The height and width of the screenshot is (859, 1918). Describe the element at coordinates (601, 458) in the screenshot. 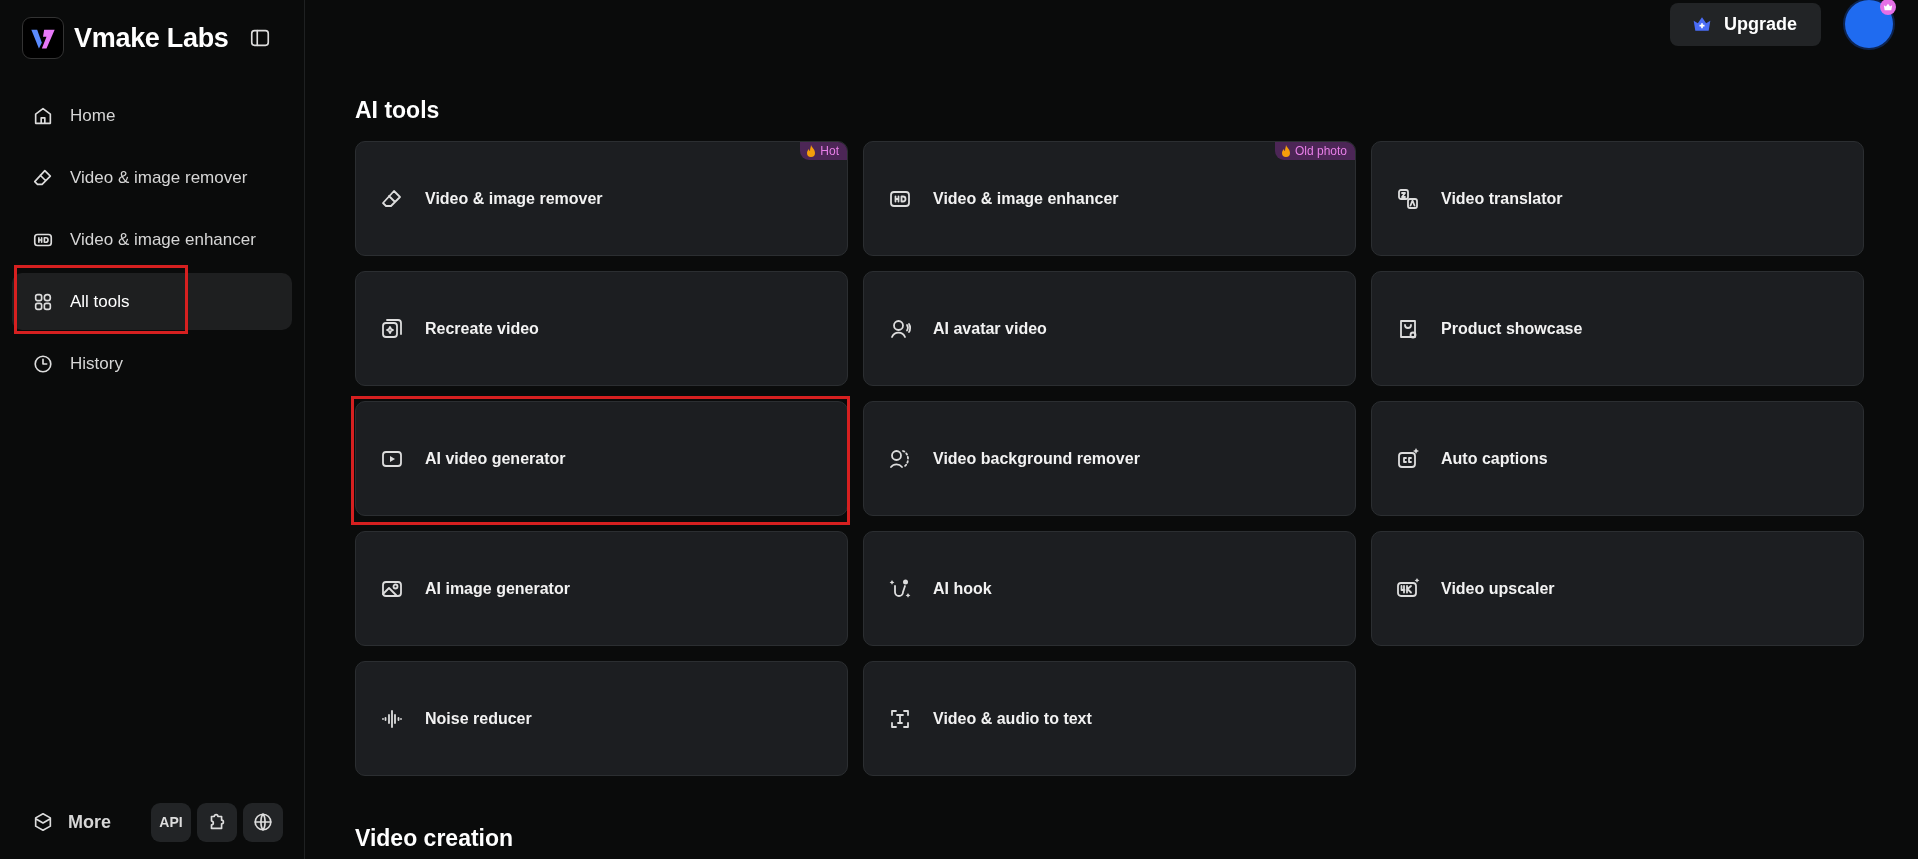

I see `tool-card: AI video generator` at that location.